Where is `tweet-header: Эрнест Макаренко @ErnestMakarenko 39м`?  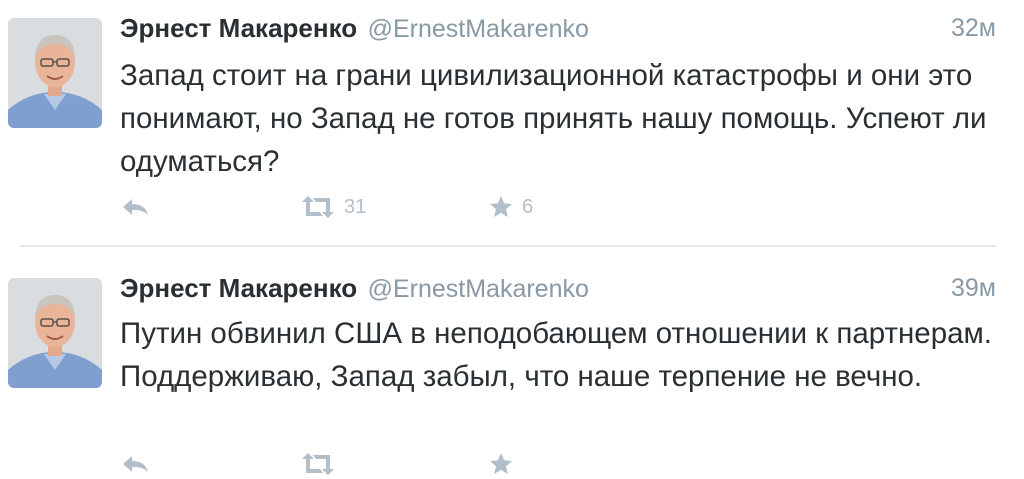
tweet-header: Эрнест Макаренко @ErnestMakarenko 39м is located at coordinates (558, 288).